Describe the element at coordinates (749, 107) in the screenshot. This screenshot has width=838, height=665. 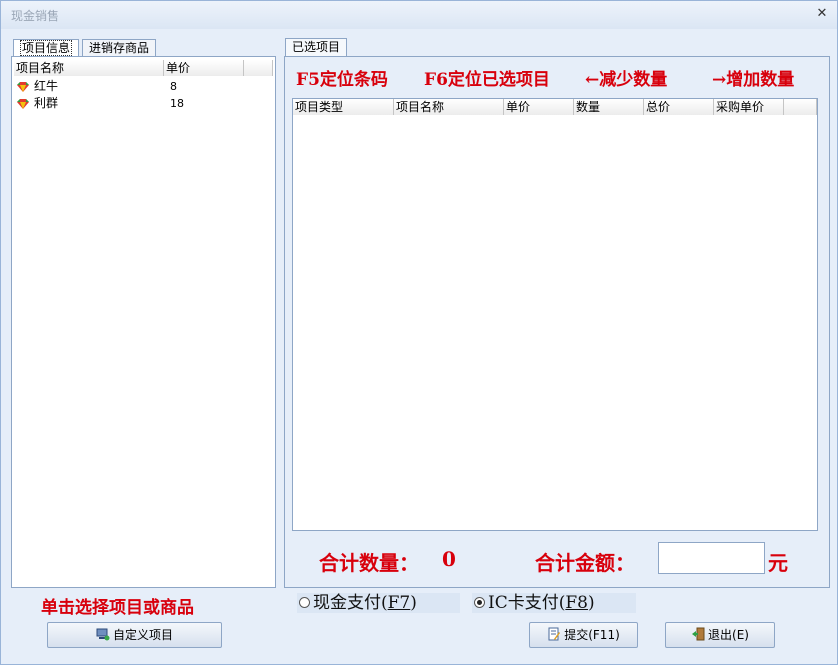
I see `column-header-purchase-price: 采购单价` at that location.